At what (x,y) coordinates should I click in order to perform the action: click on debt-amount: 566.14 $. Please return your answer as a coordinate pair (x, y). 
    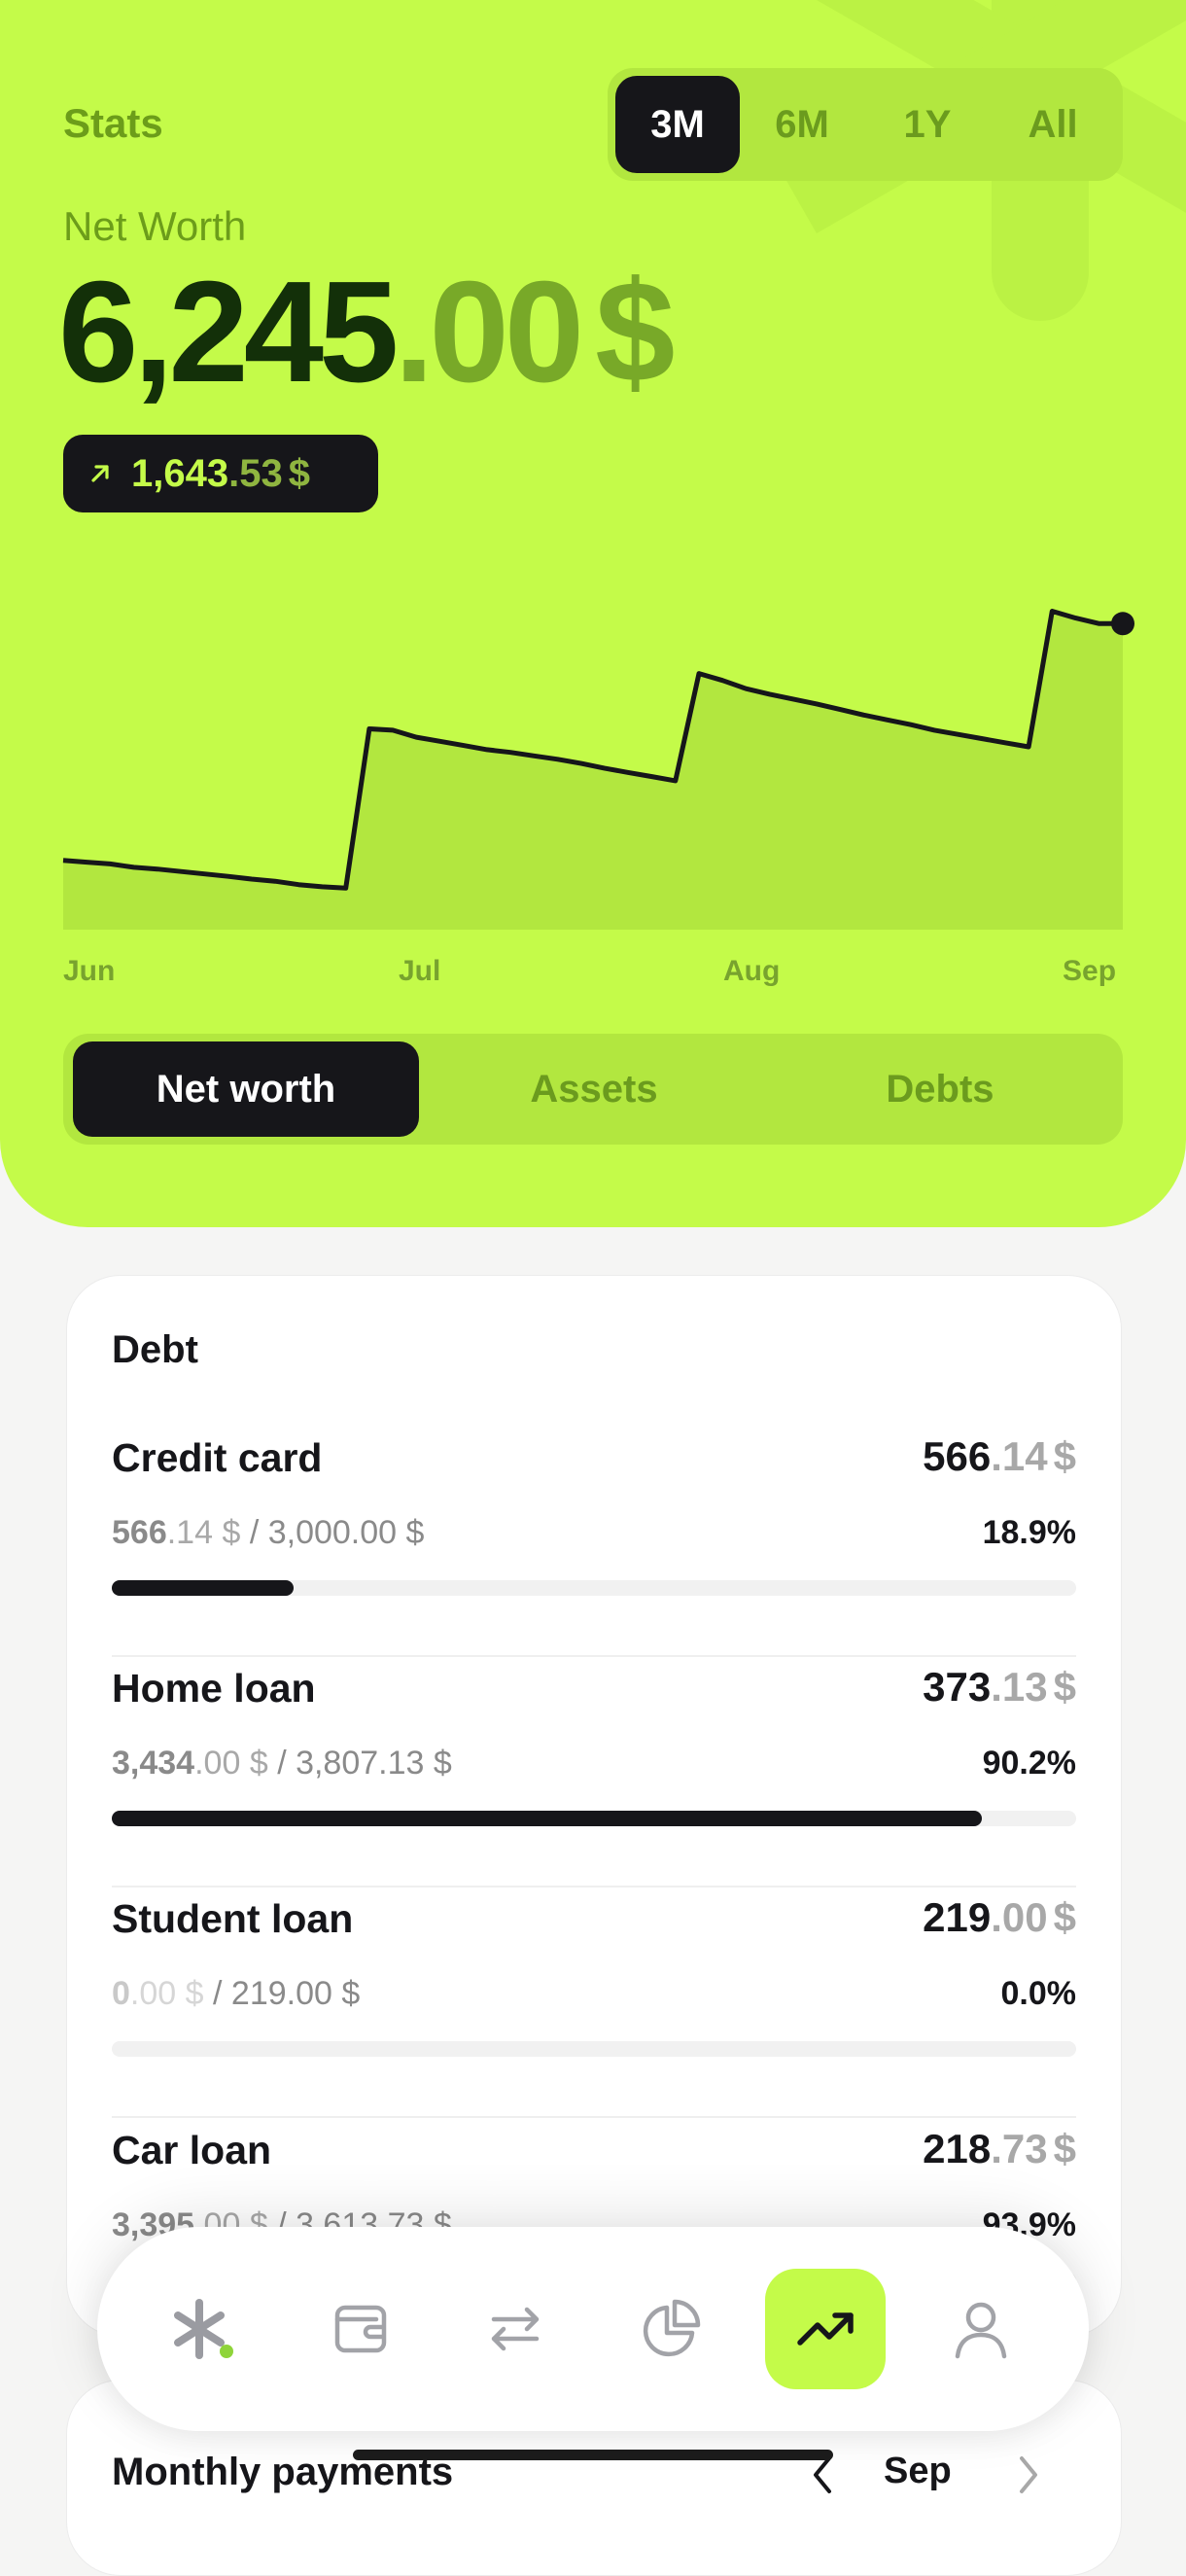
    Looking at the image, I should click on (999, 1456).